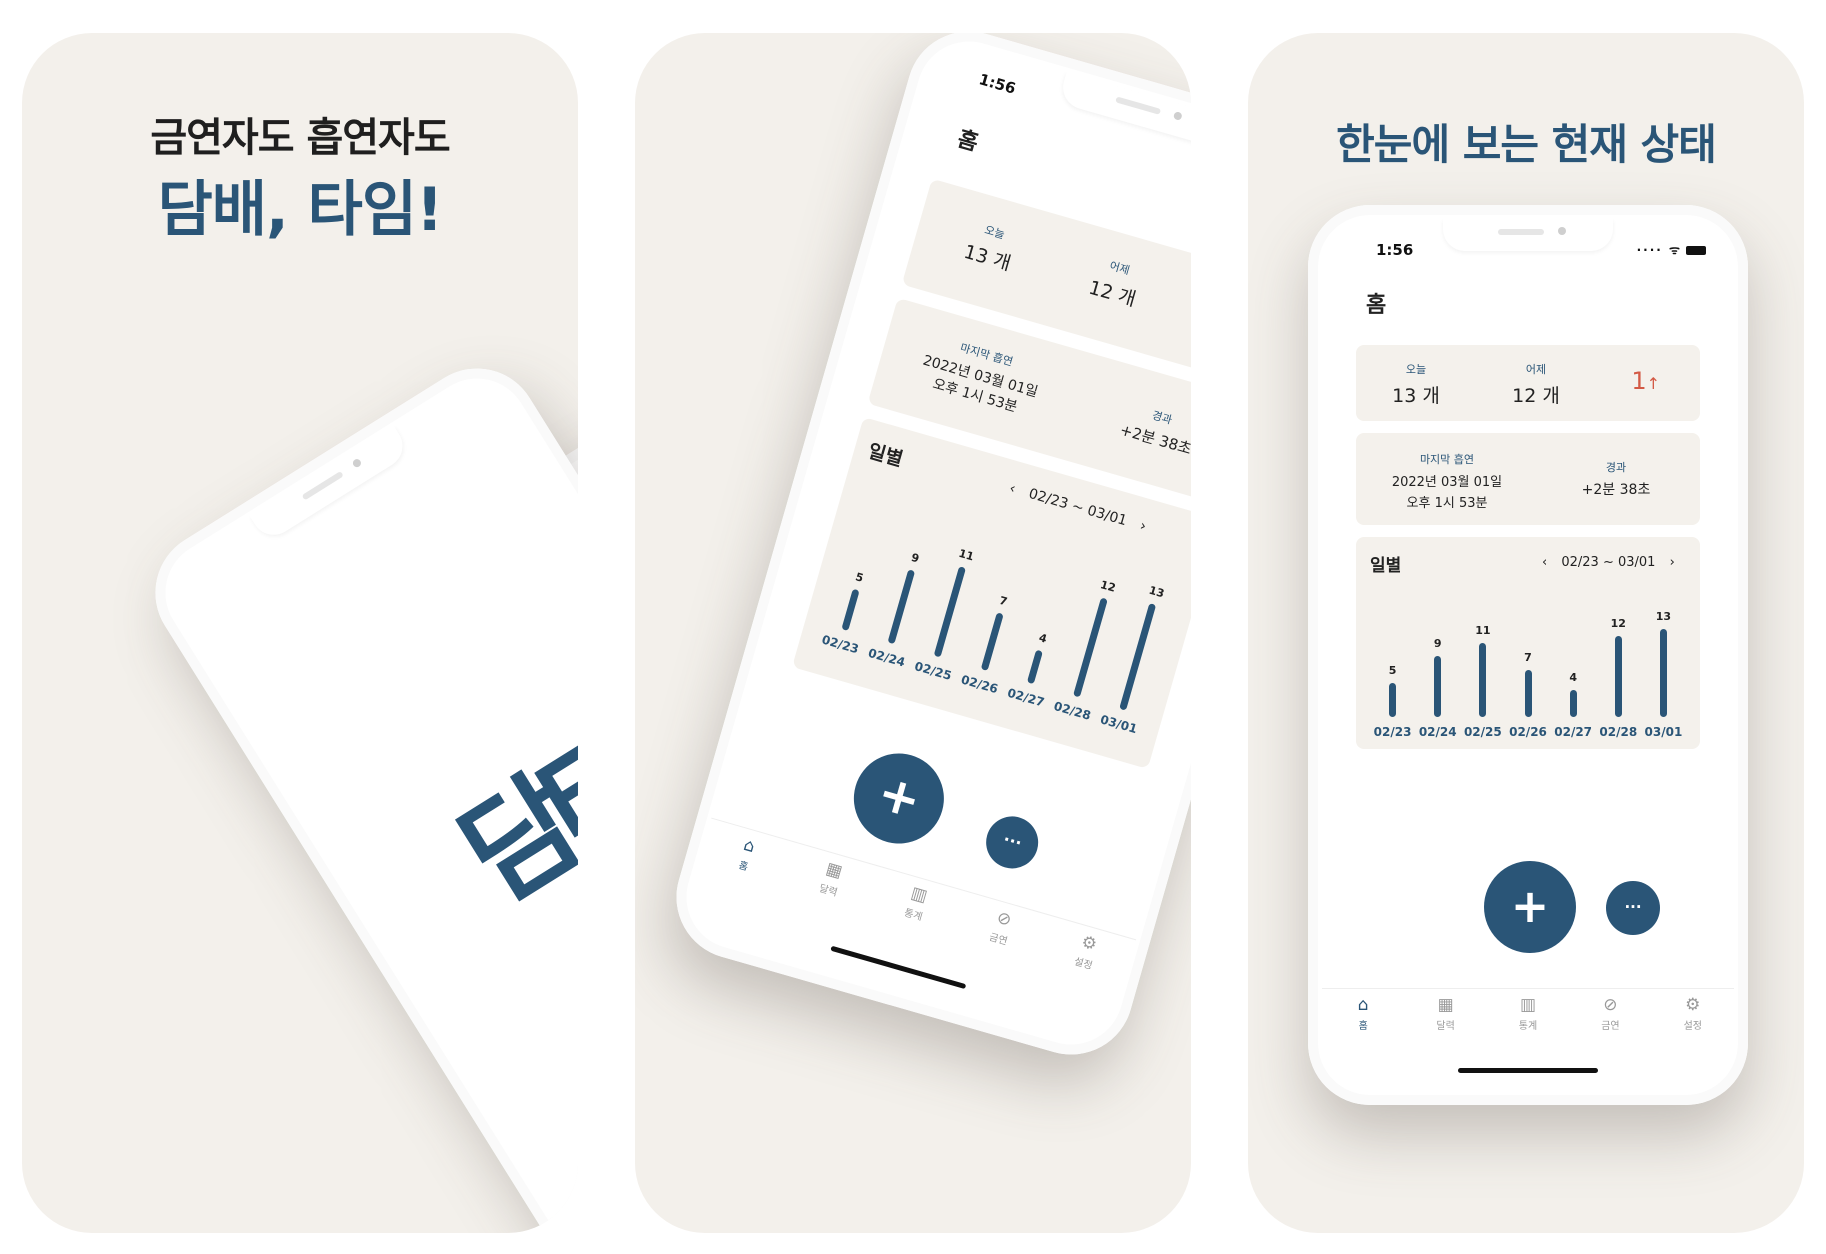 This screenshot has width=1826, height=1254. What do you see at coordinates (1653, 383) in the screenshot?
I see `arrow-up-icon: ↑` at bounding box center [1653, 383].